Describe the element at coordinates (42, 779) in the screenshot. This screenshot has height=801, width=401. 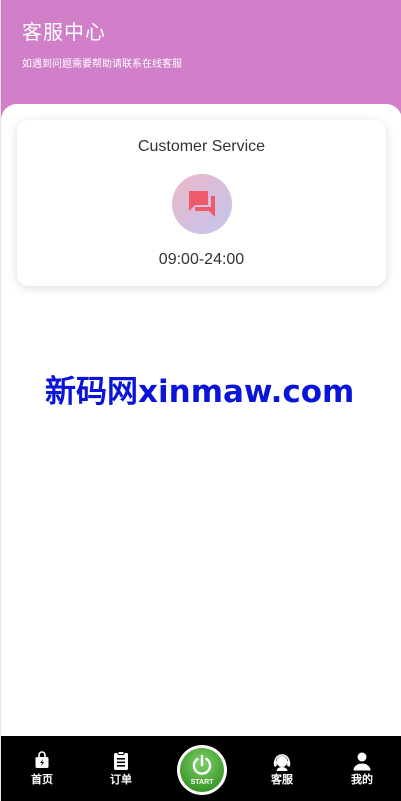
I see `tab-label: 首页` at that location.